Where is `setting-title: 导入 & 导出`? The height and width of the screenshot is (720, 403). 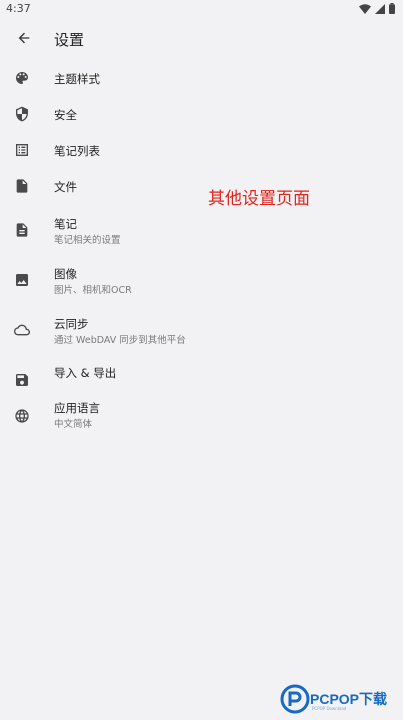
setting-title: 导入 & 导出 is located at coordinates (85, 373).